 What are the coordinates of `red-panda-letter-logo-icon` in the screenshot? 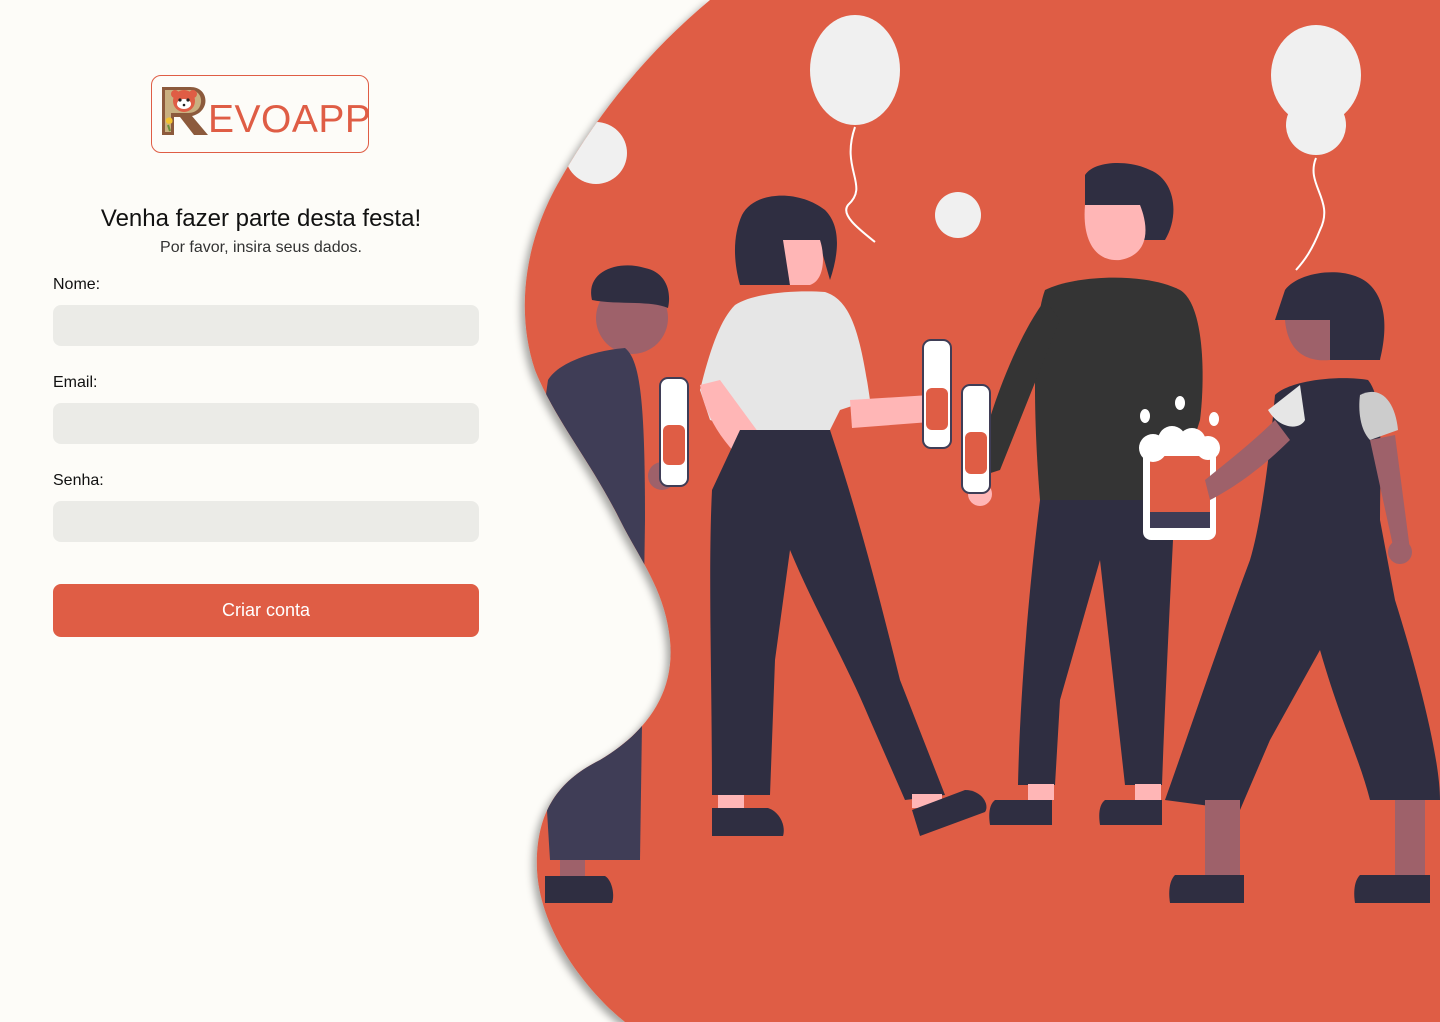 It's located at (185, 111).